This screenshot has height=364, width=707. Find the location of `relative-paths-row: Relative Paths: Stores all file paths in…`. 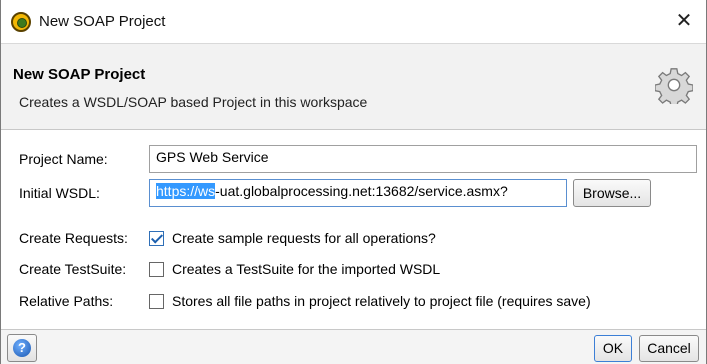

relative-paths-row: Relative Paths: Stores all file paths in… is located at coordinates (353, 302).